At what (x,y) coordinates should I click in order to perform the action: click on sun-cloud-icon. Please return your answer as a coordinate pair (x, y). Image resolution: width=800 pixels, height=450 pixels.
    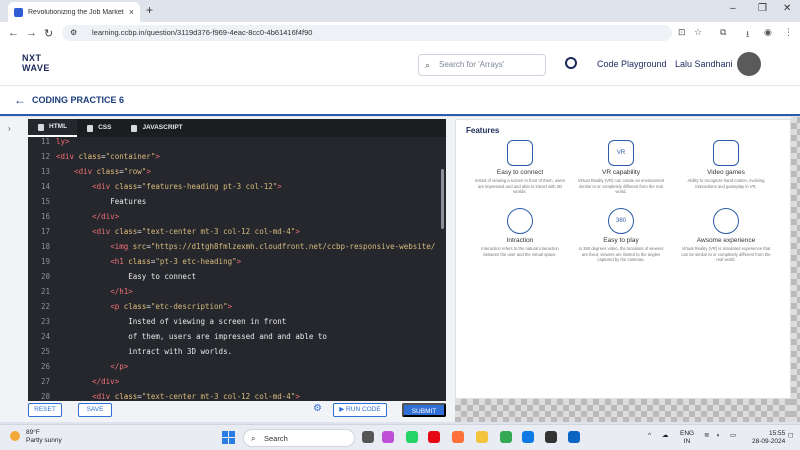
    Looking at the image, I should click on (15, 436).